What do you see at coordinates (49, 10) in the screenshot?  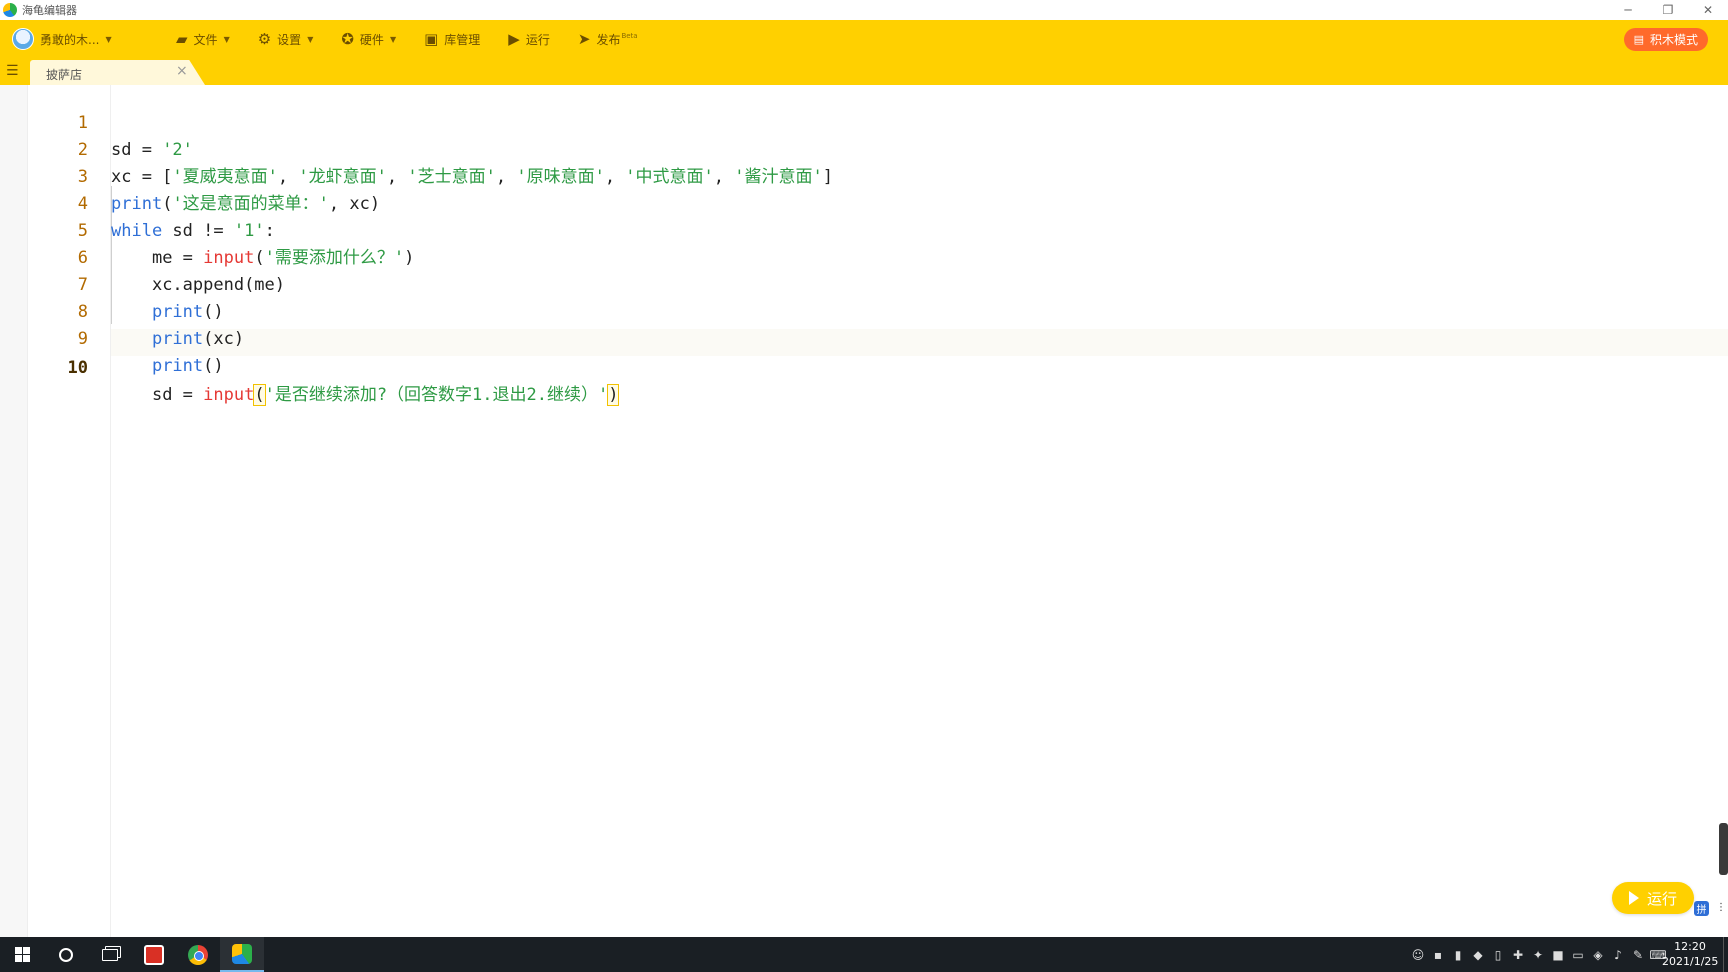 I see `window-title: 海龟编辑器` at bounding box center [49, 10].